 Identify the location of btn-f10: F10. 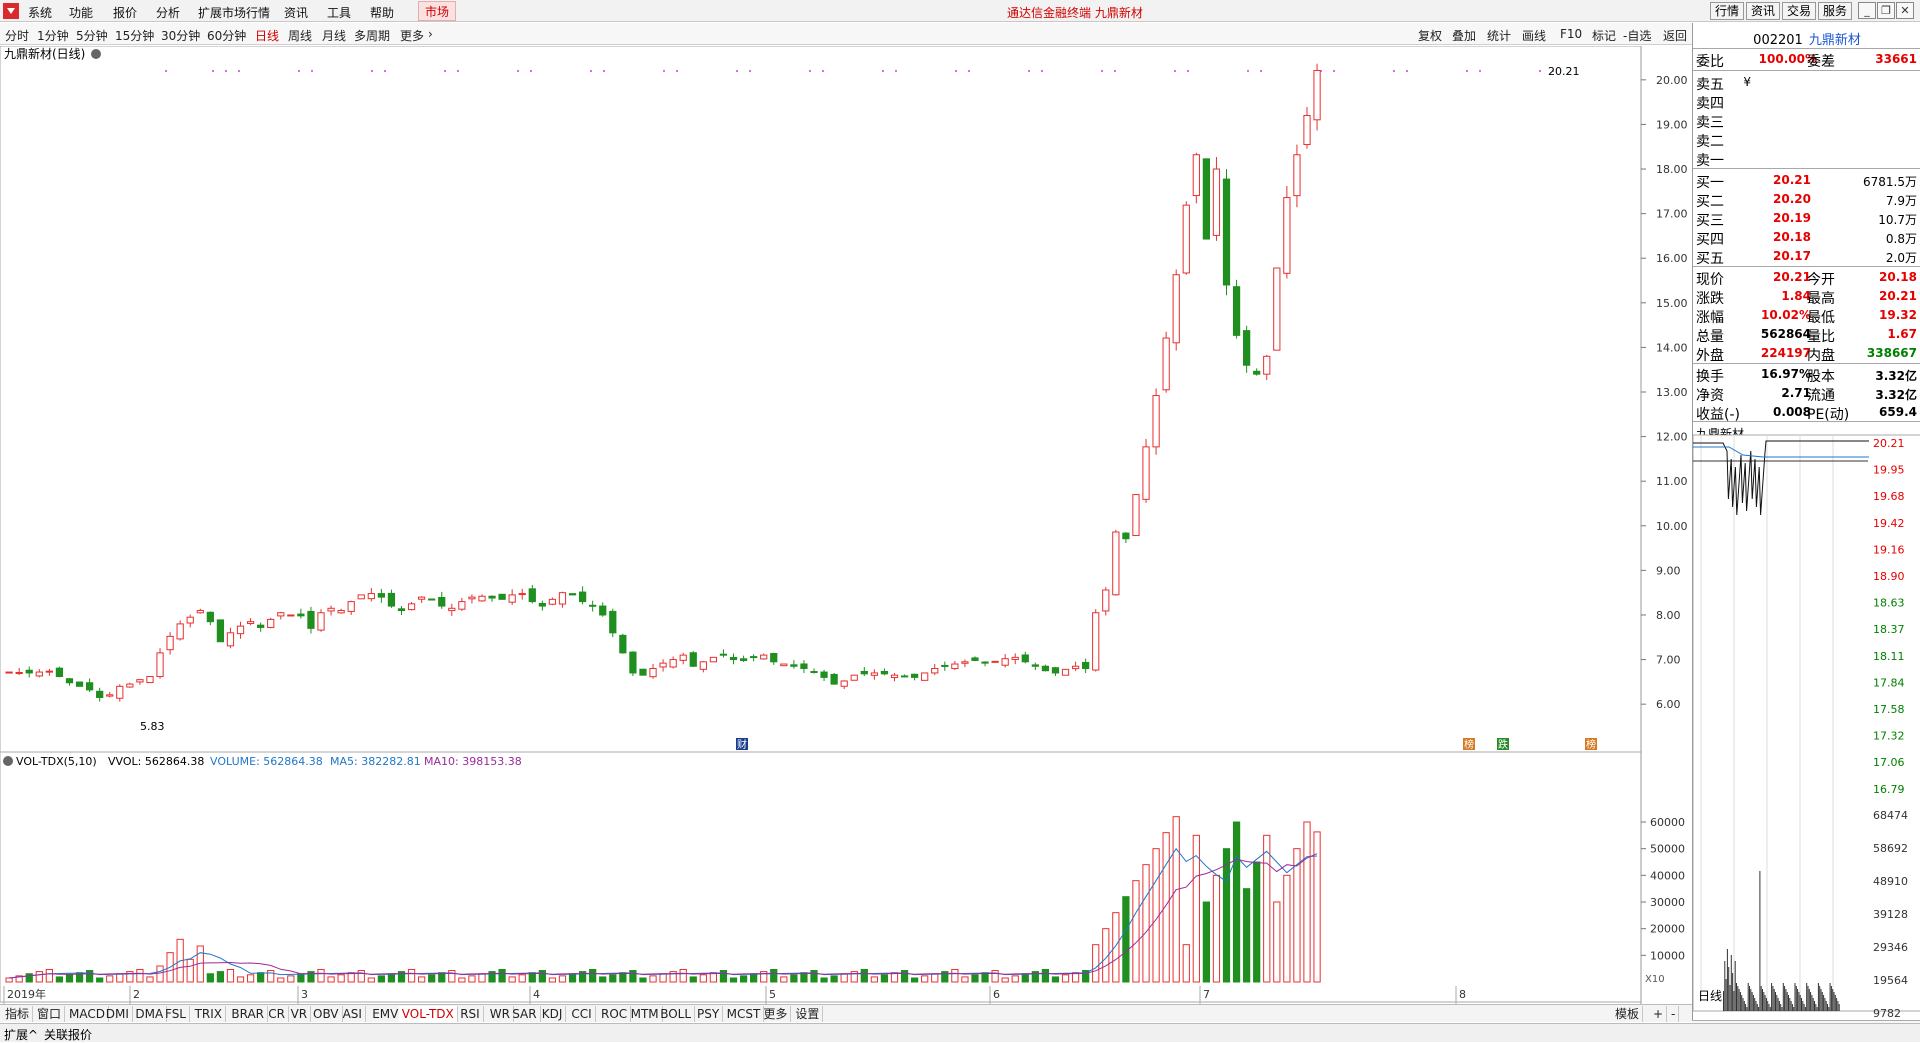
(1571, 34).